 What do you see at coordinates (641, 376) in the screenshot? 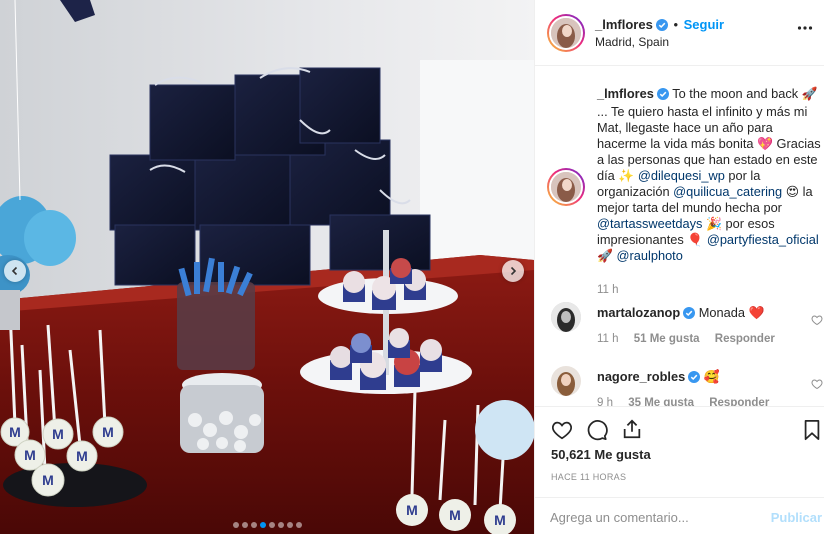
I see `comment-username: nagore_robles` at bounding box center [641, 376].